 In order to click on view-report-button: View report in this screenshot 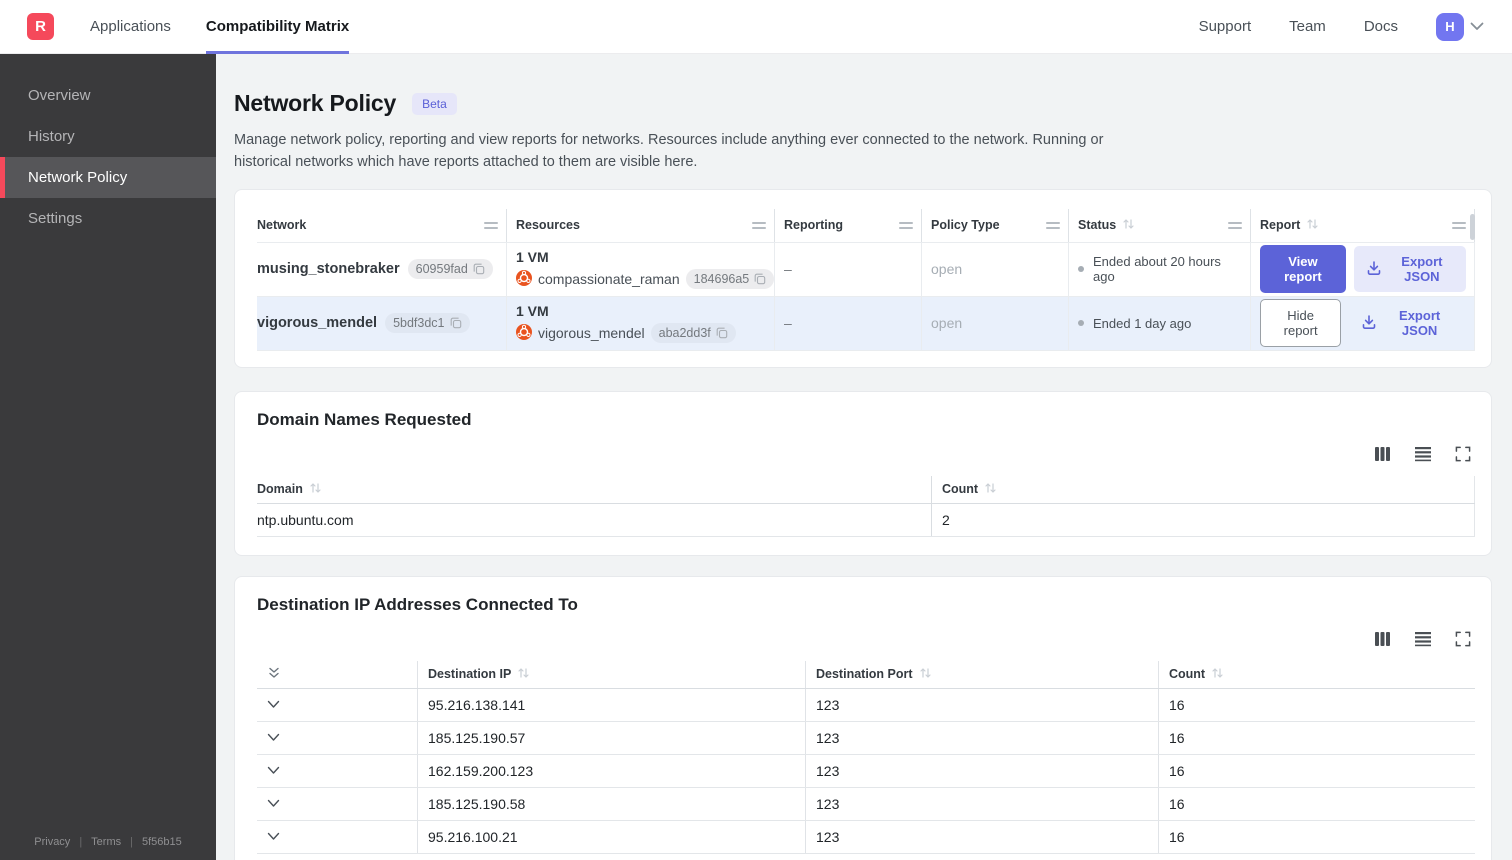, I will do `click(1303, 269)`.